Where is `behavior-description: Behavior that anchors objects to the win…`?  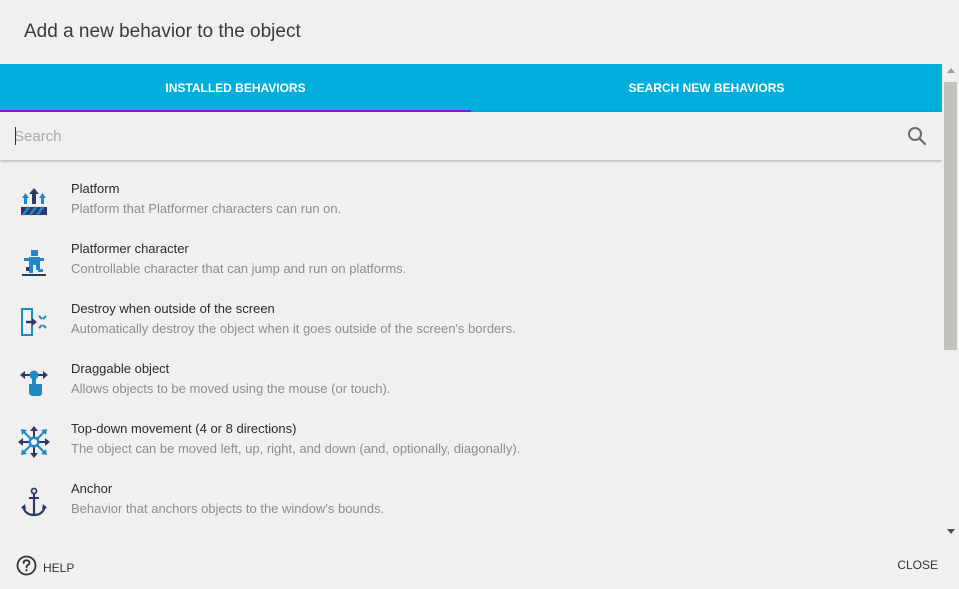 behavior-description: Behavior that anchors objects to the win… is located at coordinates (228, 508).